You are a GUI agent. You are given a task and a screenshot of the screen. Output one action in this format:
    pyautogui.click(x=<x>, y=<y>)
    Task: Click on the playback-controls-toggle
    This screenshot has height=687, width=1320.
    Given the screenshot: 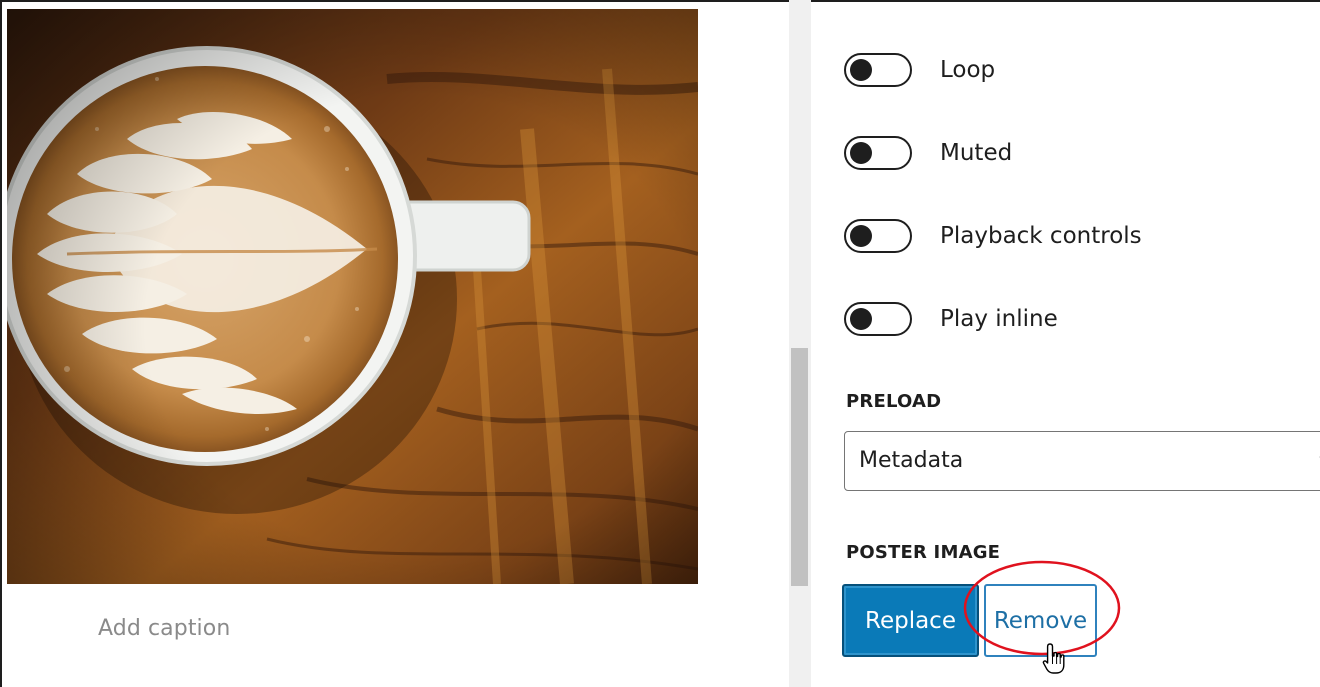 What is the action you would take?
    pyautogui.click(x=878, y=236)
    